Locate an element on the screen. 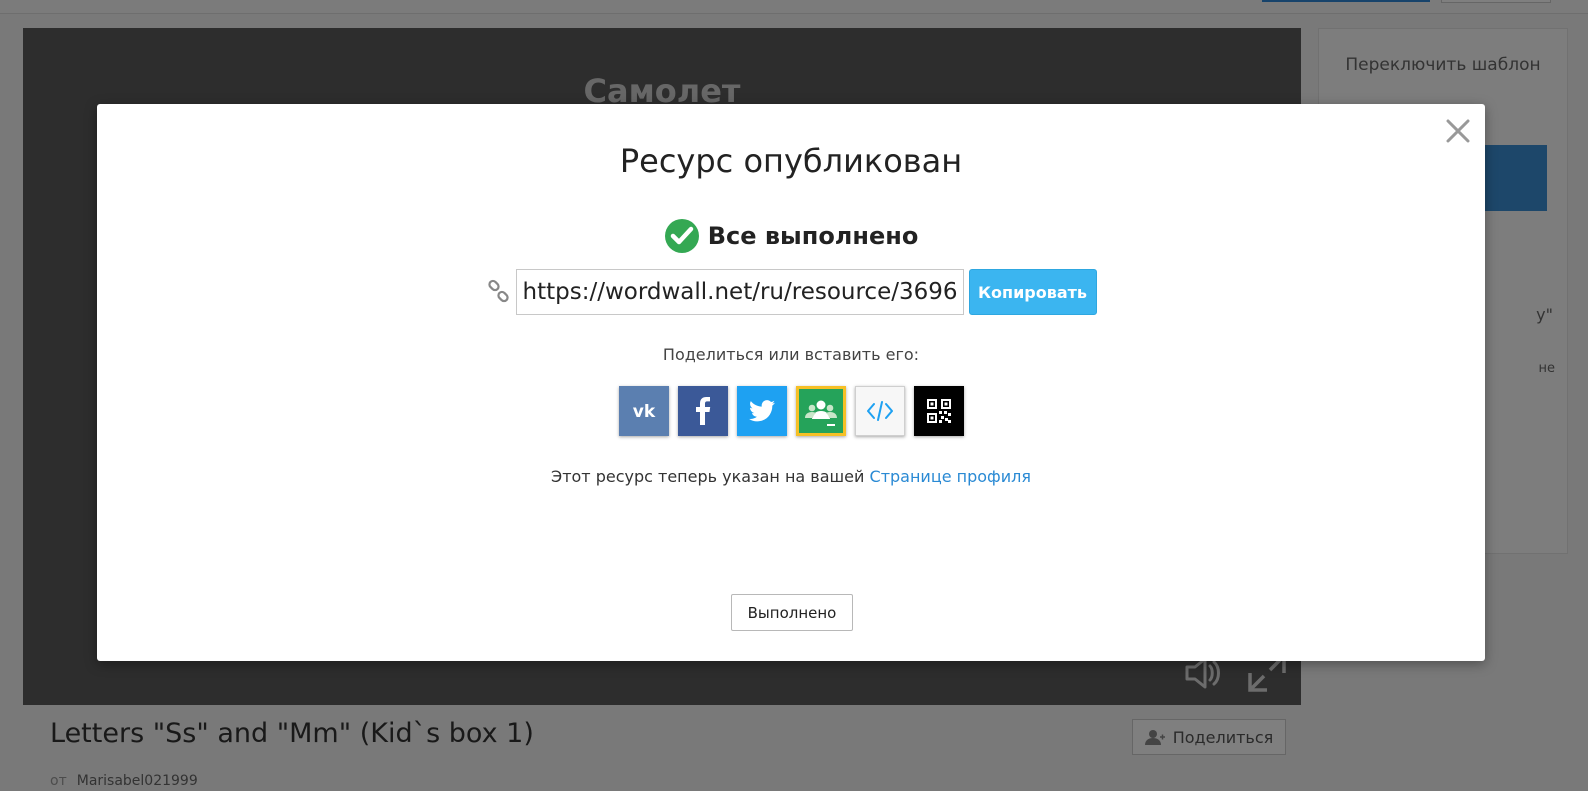 Image resolution: width=1588 pixels, height=791 pixels. dialog-title: Ресурс опубликован is located at coordinates (791, 161).